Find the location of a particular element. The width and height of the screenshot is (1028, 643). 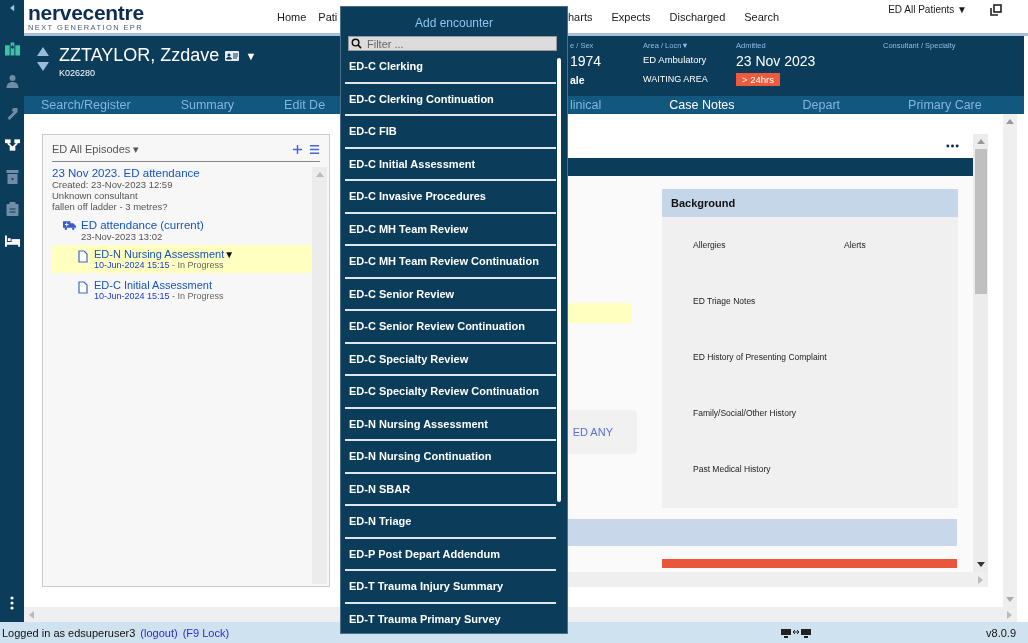

field-value: 23 Nov 2023 is located at coordinates (776, 61).